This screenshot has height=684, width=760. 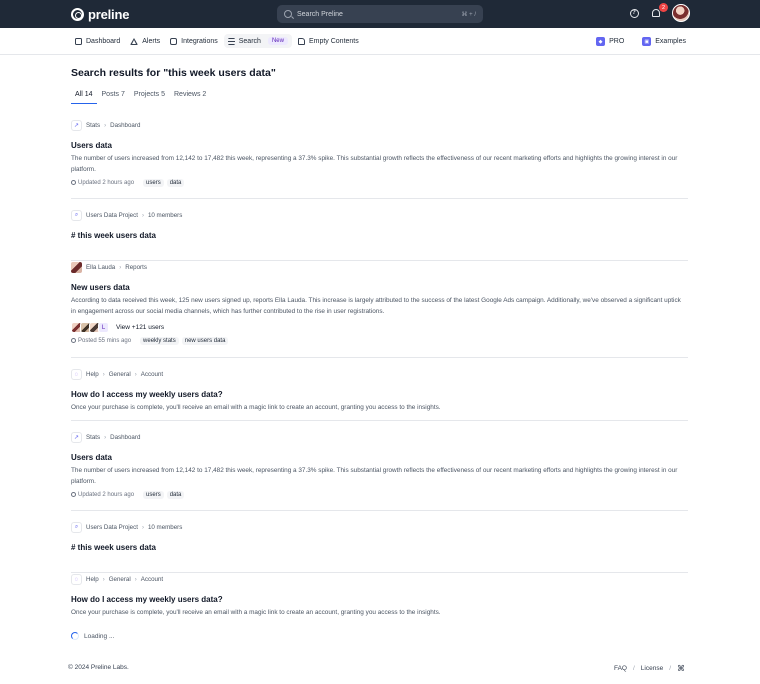 What do you see at coordinates (659, 11) in the screenshot?
I see `notifications-button: 2` at bounding box center [659, 11].